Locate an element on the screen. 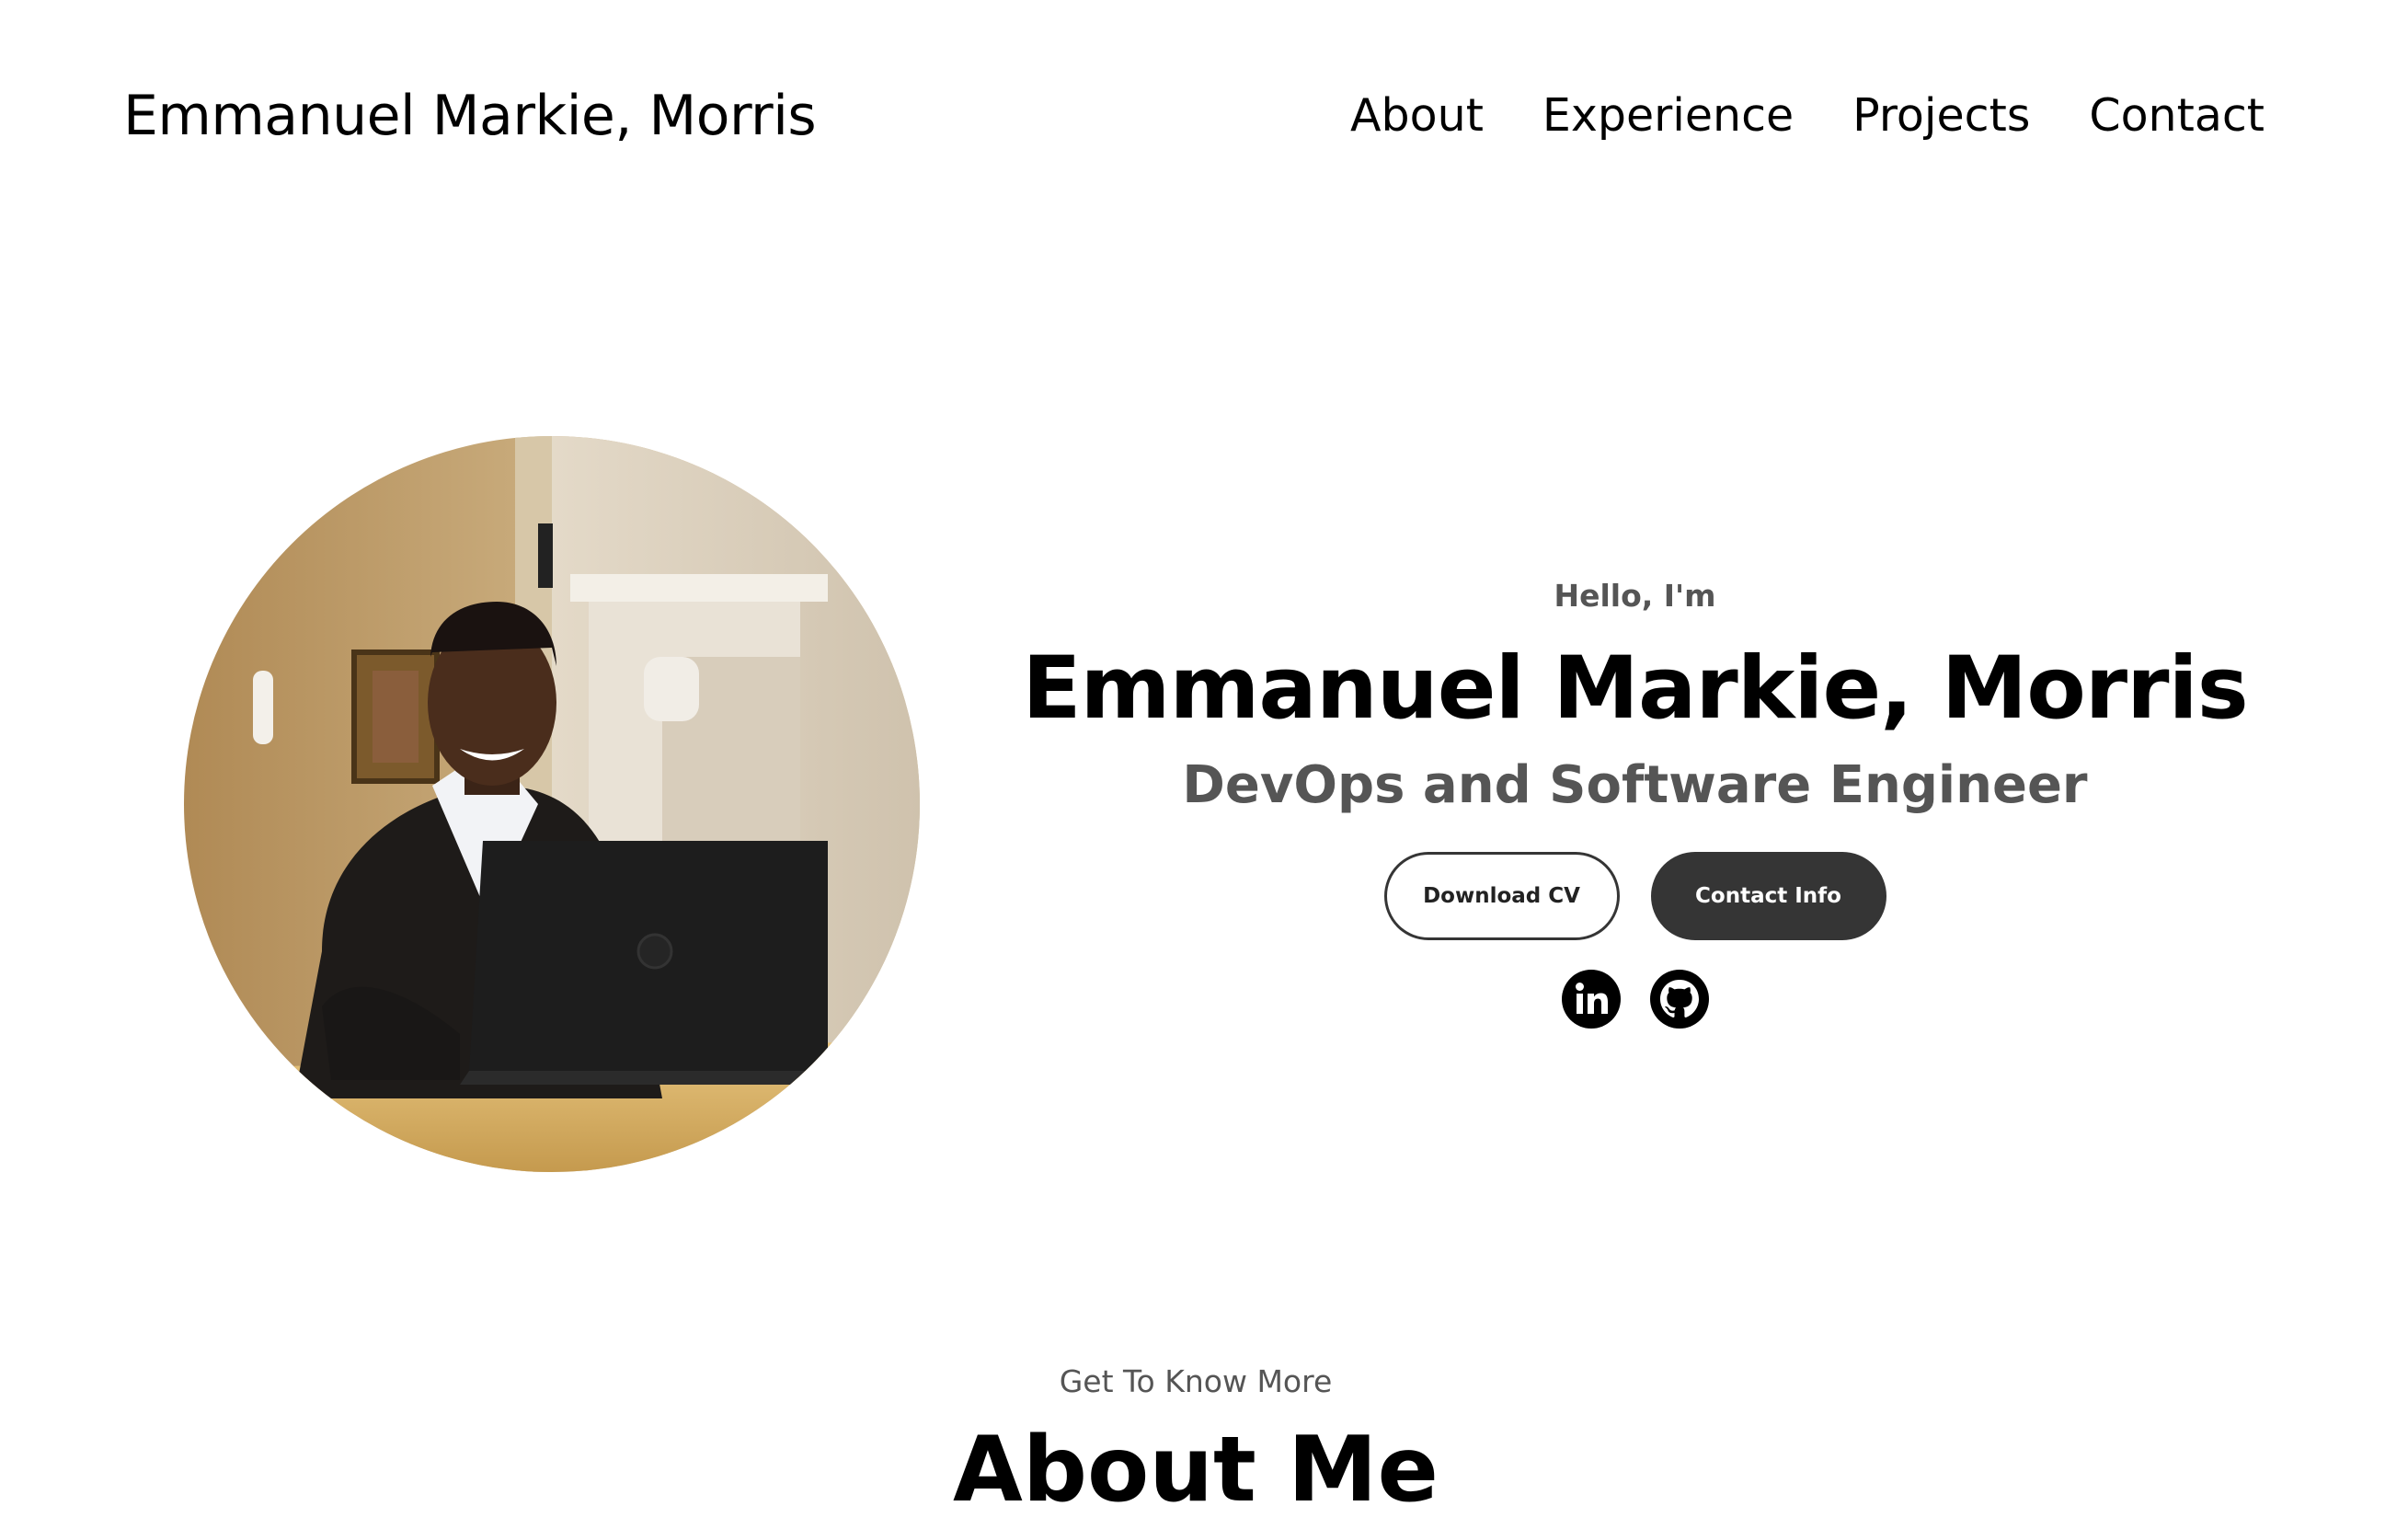 The height and width of the screenshot is (1529, 2408). social-links is located at coordinates (1635, 1000).